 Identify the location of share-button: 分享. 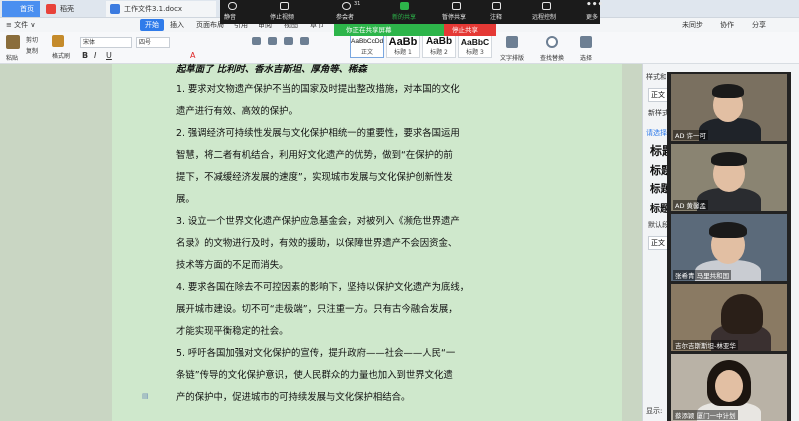
(759, 25).